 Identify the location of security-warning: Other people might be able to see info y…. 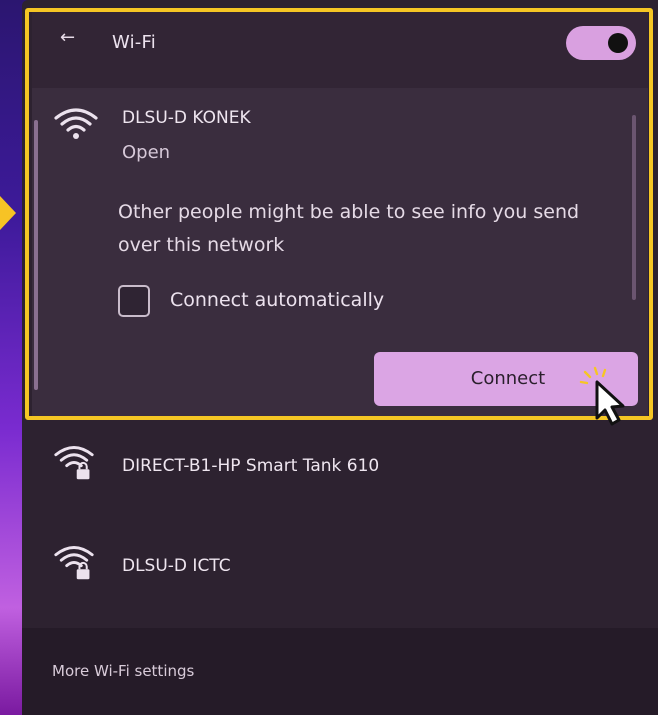
(349, 228).